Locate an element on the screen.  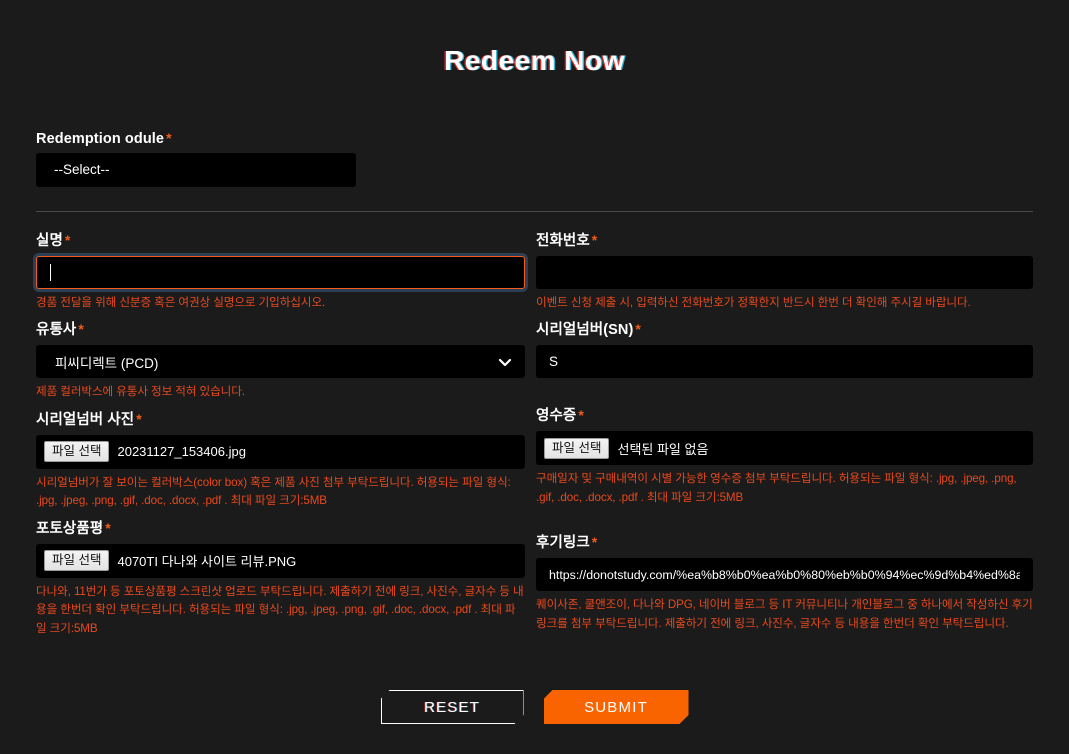
photo-review-browse-button: 파일 선택 is located at coordinates (77, 560).